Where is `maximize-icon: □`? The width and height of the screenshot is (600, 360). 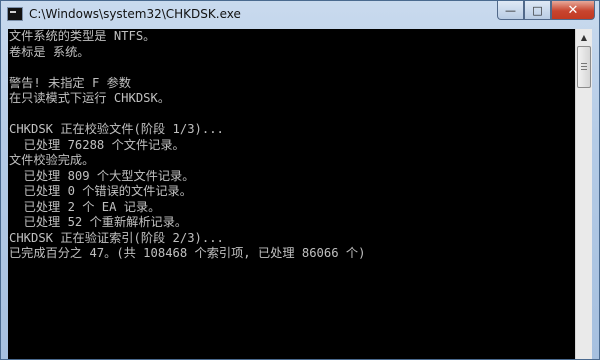 maximize-icon: □ is located at coordinates (537, 10).